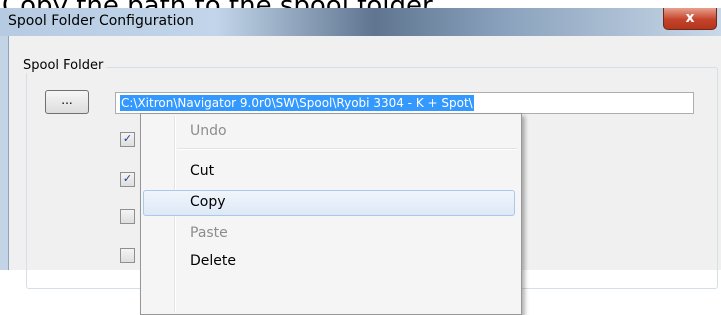 The width and height of the screenshot is (721, 315). What do you see at coordinates (329, 203) in the screenshot?
I see `menu-item-copy: Copy` at bounding box center [329, 203].